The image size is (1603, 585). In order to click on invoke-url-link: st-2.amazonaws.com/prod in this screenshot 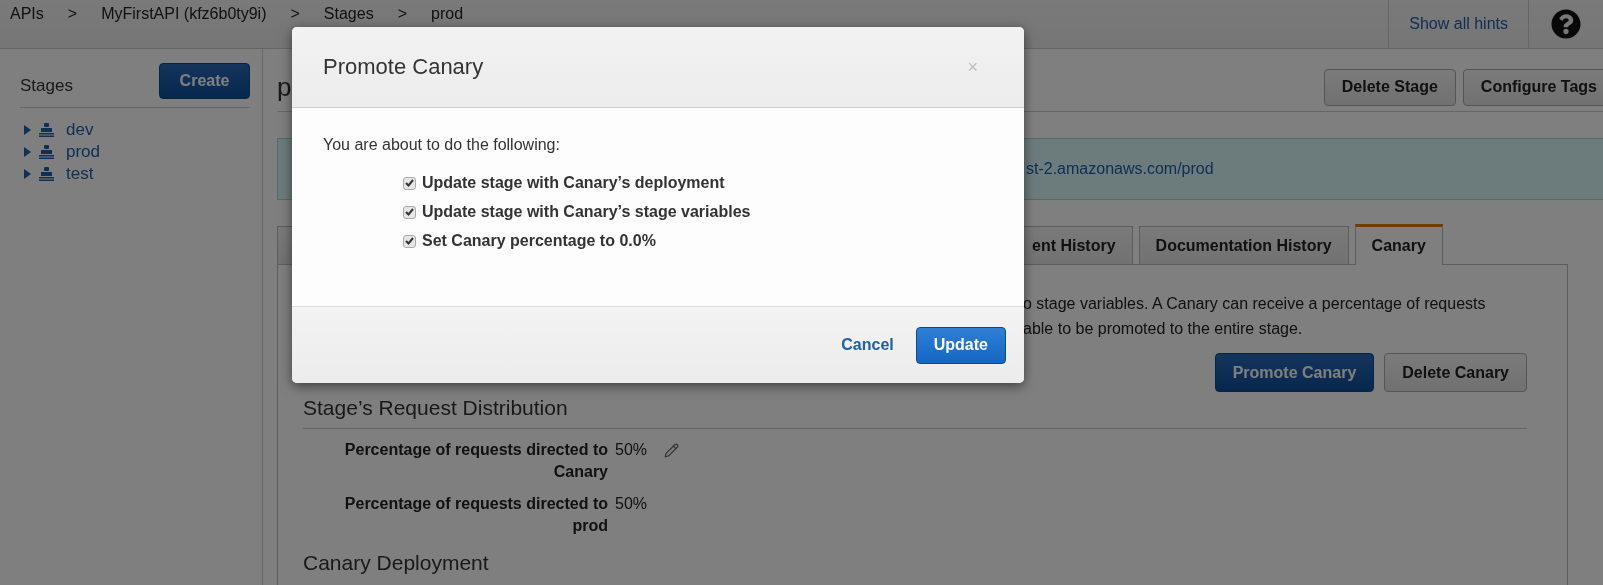, I will do `click(1120, 169)`.